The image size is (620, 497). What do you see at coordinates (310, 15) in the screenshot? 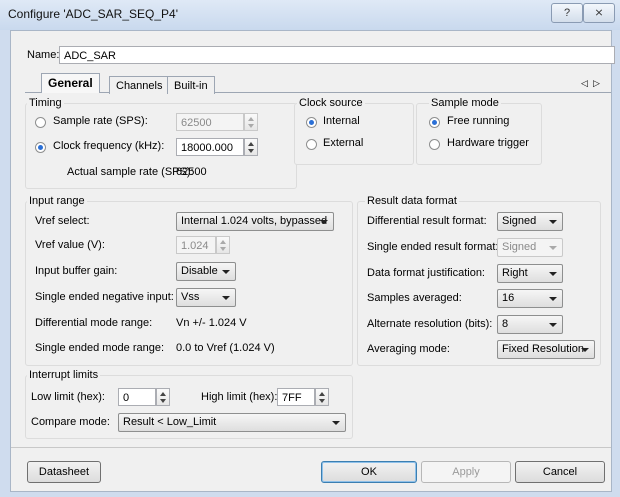
I see `title-bar: Configure 'ADC_SAR_SEQ_P4' ? ⨯` at bounding box center [310, 15].